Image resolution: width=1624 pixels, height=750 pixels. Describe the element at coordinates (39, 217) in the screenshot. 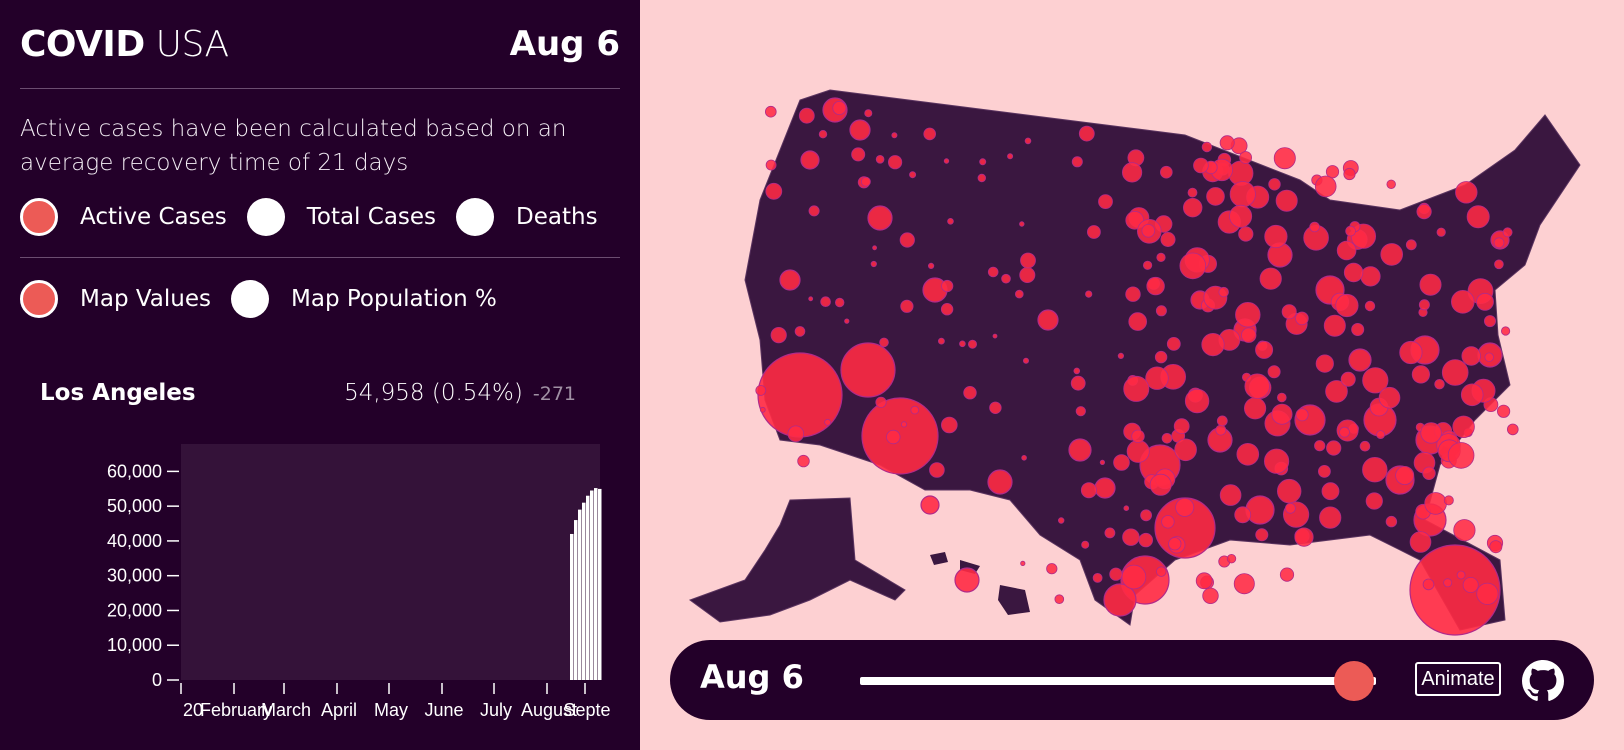

I see `radio-active-cases` at that location.